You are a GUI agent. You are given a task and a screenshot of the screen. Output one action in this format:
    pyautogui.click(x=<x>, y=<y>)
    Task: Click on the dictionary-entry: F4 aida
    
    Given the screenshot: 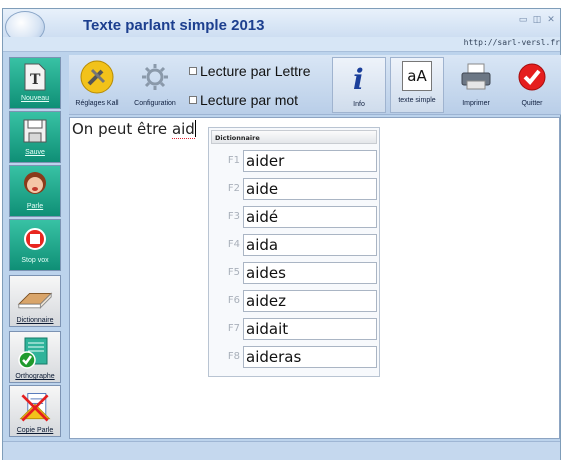 What is the action you would take?
    pyautogui.click(x=296, y=245)
    